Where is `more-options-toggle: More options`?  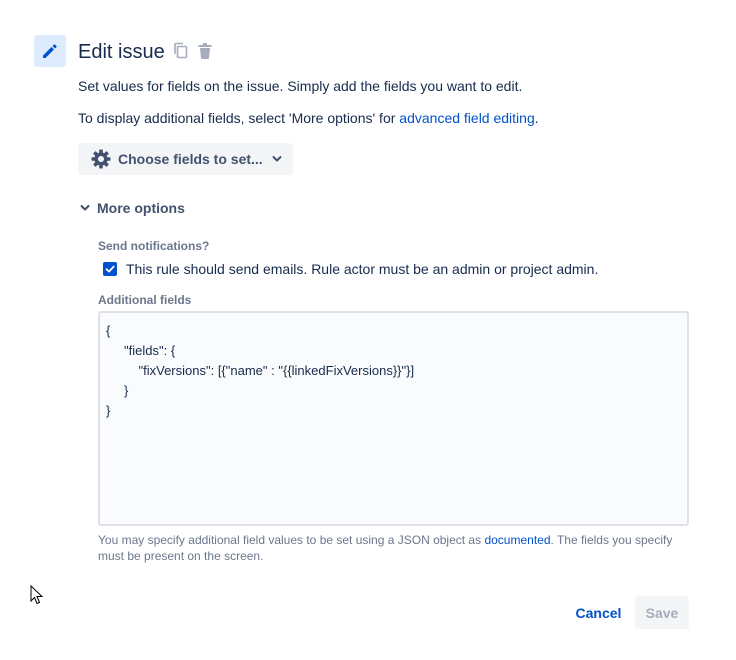
more-options-toggle: More options is located at coordinates (131, 208).